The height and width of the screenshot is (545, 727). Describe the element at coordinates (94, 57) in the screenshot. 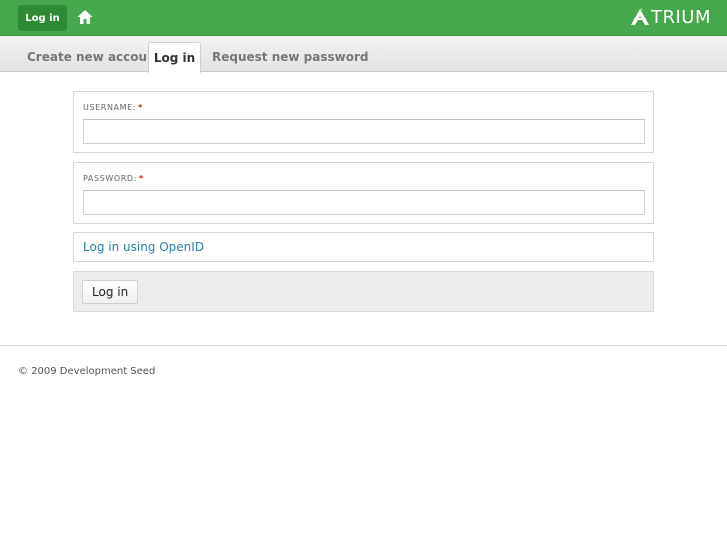

I see `tab-create-new-account: Create new account` at that location.